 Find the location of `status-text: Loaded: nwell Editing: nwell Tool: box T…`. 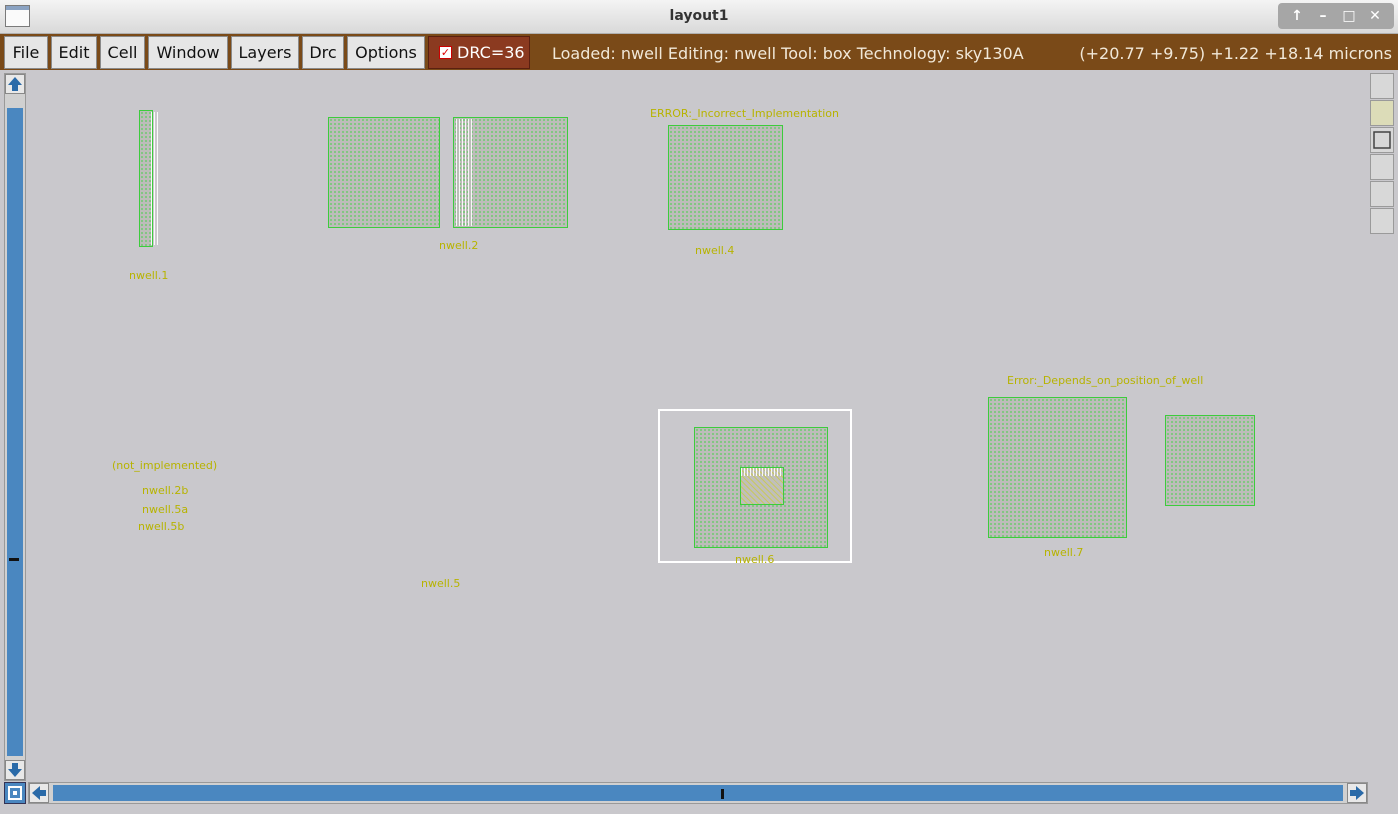

status-text: Loaded: nwell Editing: nwell Tool: box T… is located at coordinates (788, 53).